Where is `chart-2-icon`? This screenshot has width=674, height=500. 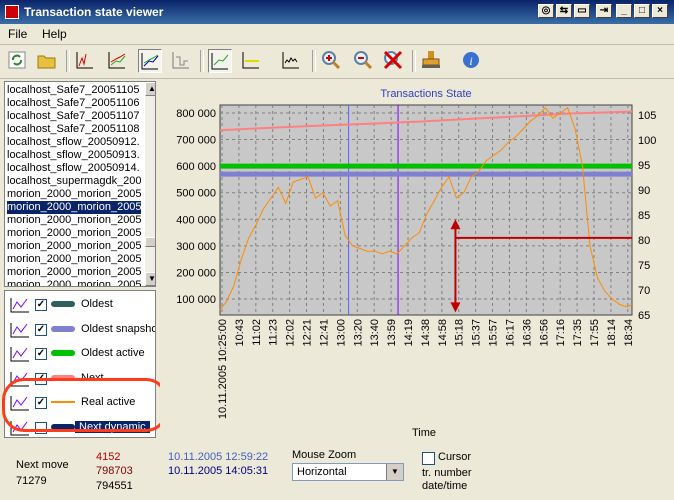 chart-2-icon is located at coordinates (118, 61).